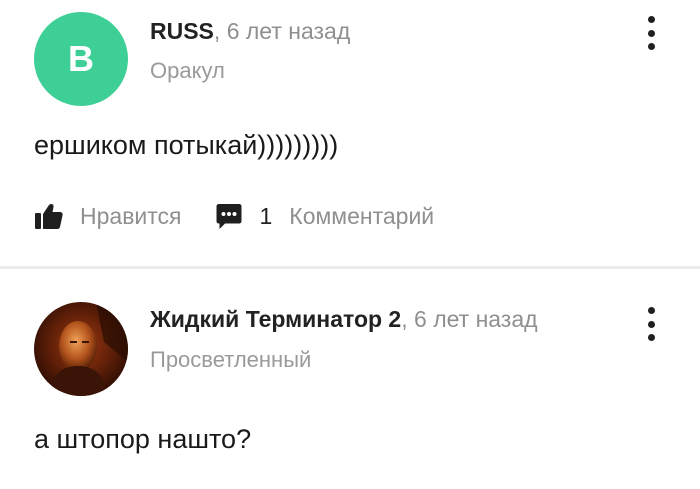  Describe the element at coordinates (182, 31) in the screenshot. I see `author-name: RUSS` at that location.